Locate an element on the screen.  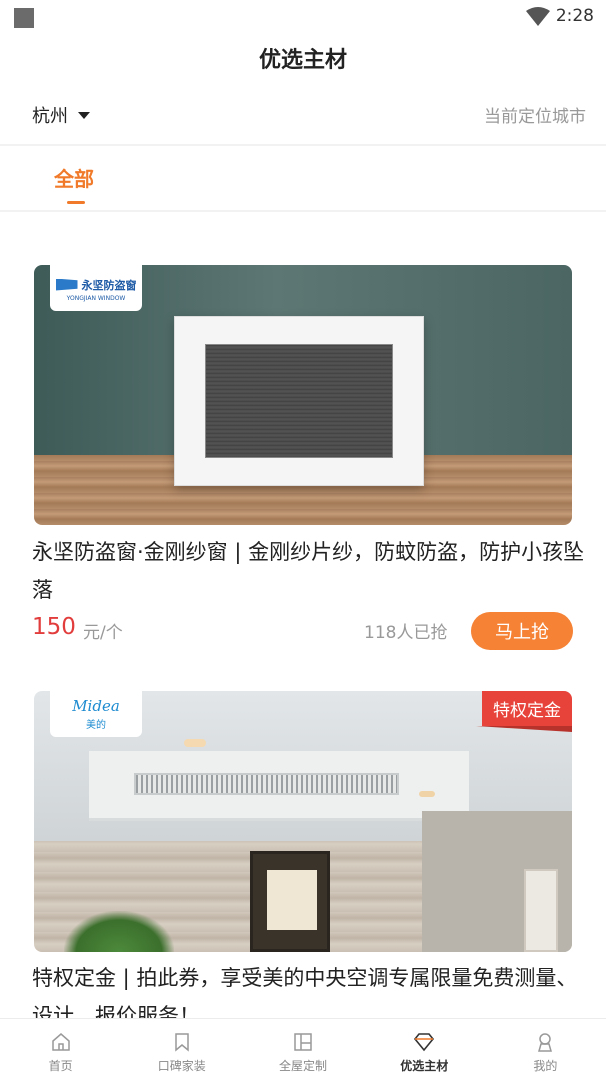
sold-count: 118人已抢 is located at coordinates (406, 633).